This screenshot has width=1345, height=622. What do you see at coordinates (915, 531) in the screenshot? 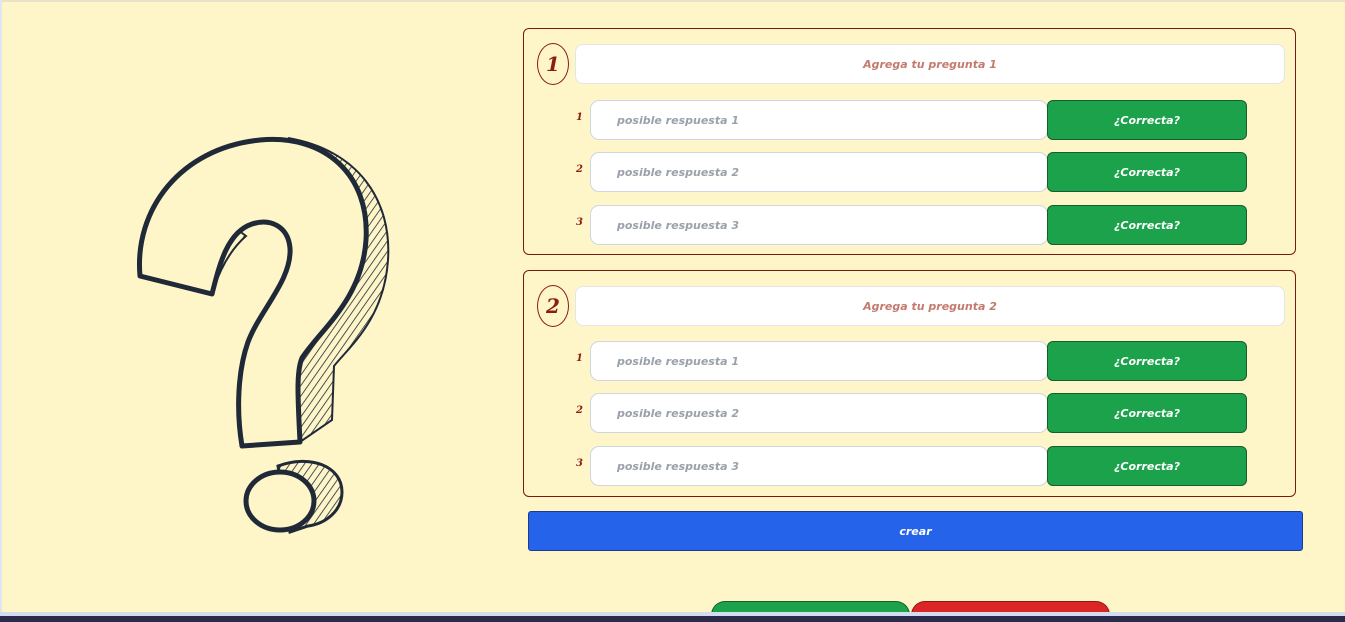
I see `create-button: crear` at bounding box center [915, 531].